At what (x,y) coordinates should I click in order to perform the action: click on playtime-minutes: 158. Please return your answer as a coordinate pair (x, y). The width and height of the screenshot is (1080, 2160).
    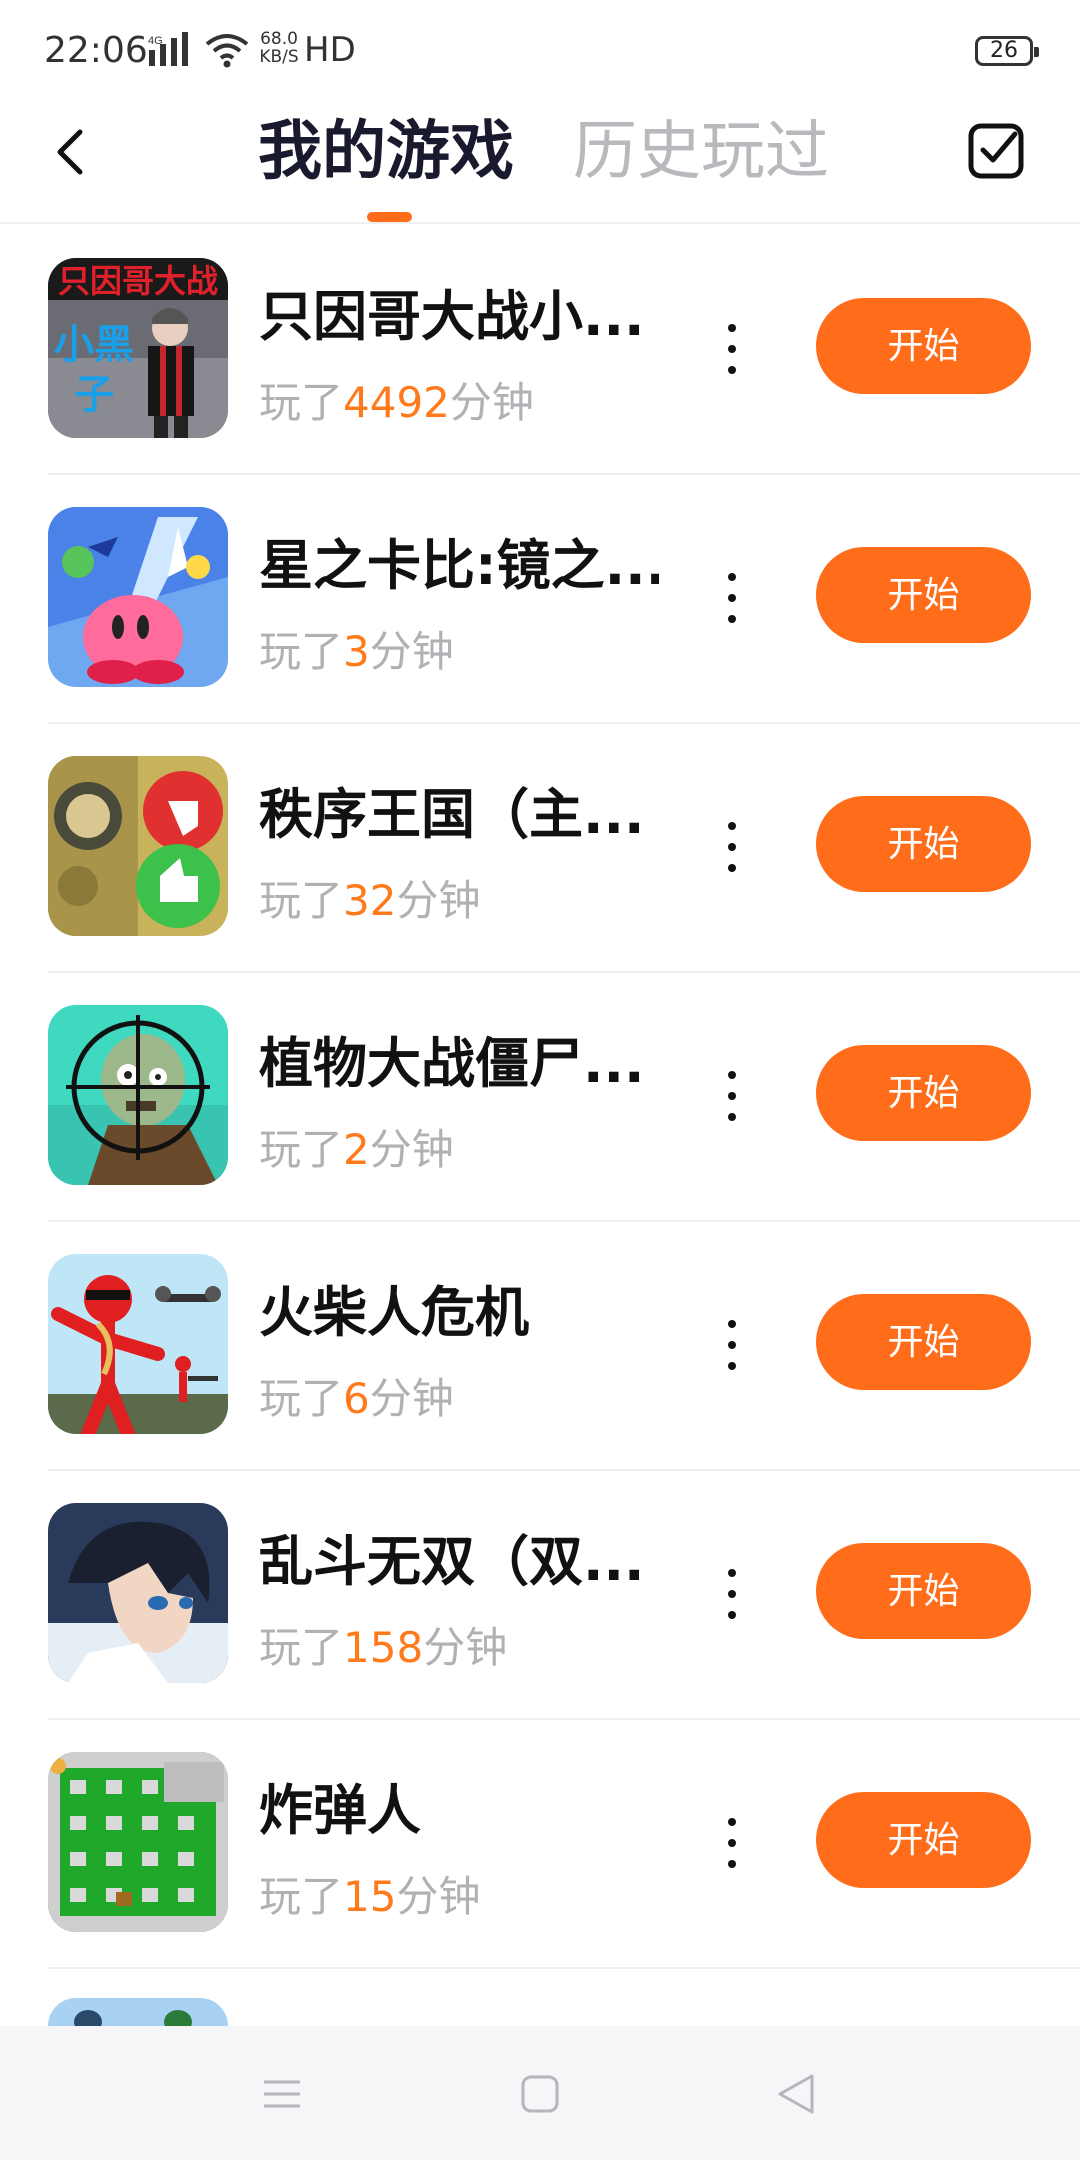
    Looking at the image, I should click on (383, 1647).